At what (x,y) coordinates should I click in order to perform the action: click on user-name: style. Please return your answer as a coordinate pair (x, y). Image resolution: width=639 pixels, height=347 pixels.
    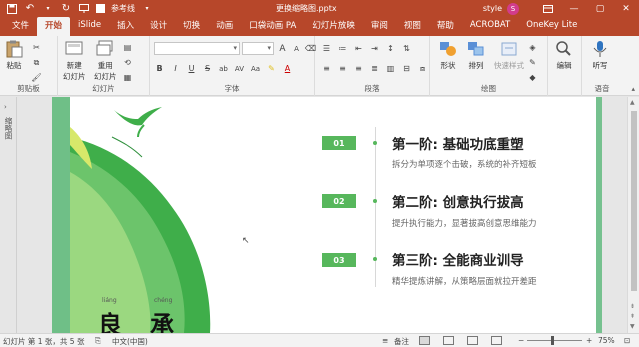
    Looking at the image, I should click on (492, 8).